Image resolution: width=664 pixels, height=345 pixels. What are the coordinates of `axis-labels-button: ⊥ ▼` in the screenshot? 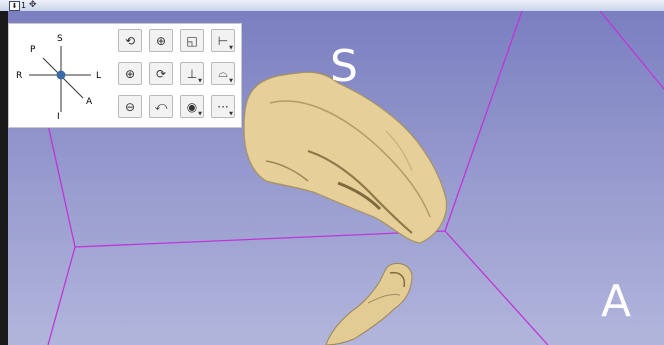 It's located at (192, 73).